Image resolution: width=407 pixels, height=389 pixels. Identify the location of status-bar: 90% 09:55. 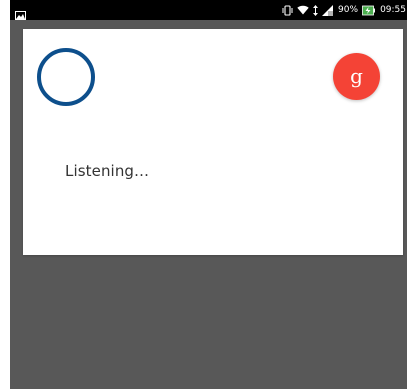
(208, 10).